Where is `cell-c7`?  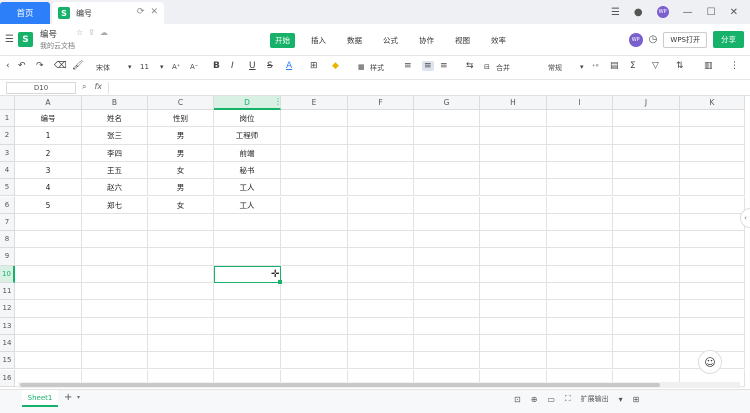 cell-c7 is located at coordinates (181, 222).